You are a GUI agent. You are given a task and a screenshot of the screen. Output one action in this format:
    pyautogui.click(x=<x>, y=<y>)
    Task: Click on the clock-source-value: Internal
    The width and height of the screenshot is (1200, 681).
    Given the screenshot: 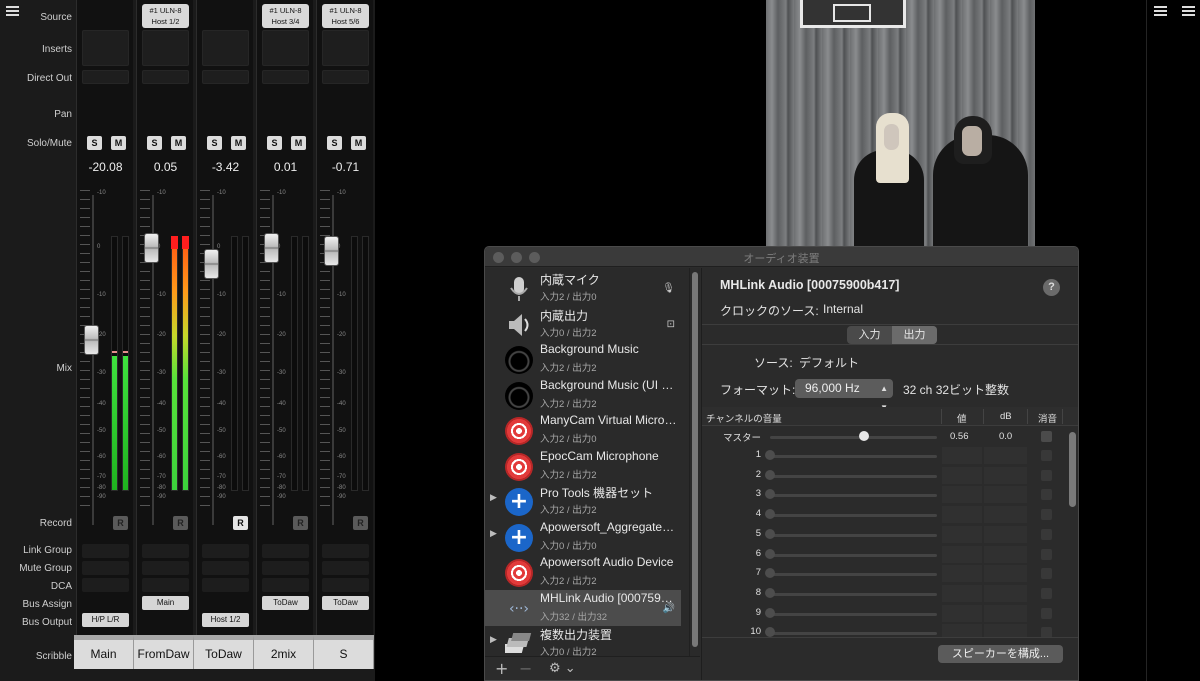 What is the action you would take?
    pyautogui.click(x=843, y=309)
    